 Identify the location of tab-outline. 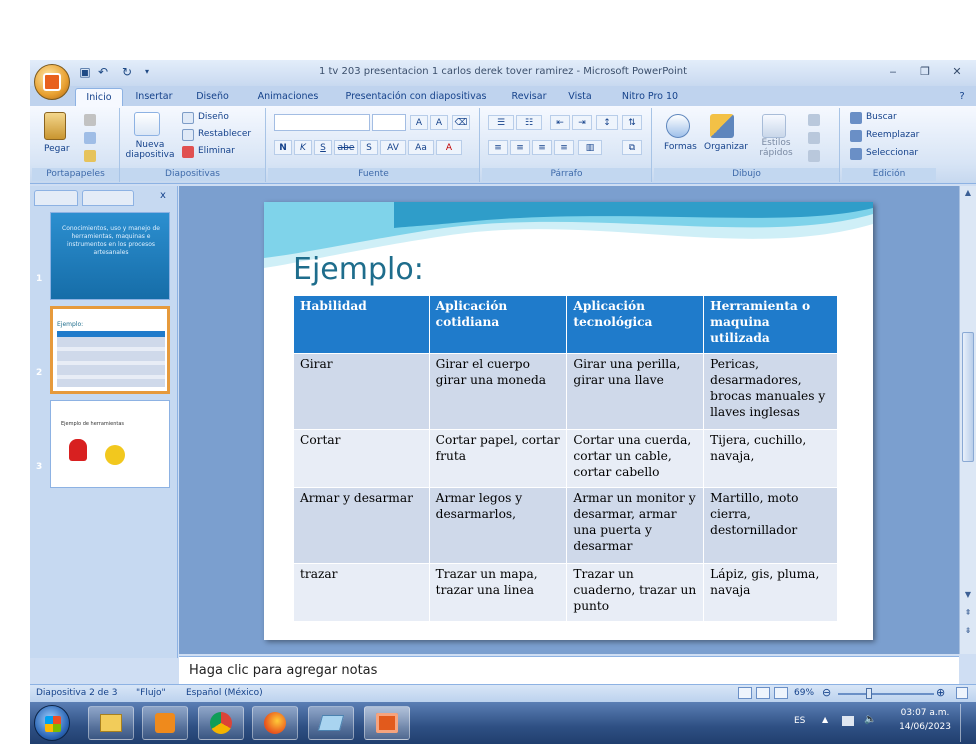
(108, 198).